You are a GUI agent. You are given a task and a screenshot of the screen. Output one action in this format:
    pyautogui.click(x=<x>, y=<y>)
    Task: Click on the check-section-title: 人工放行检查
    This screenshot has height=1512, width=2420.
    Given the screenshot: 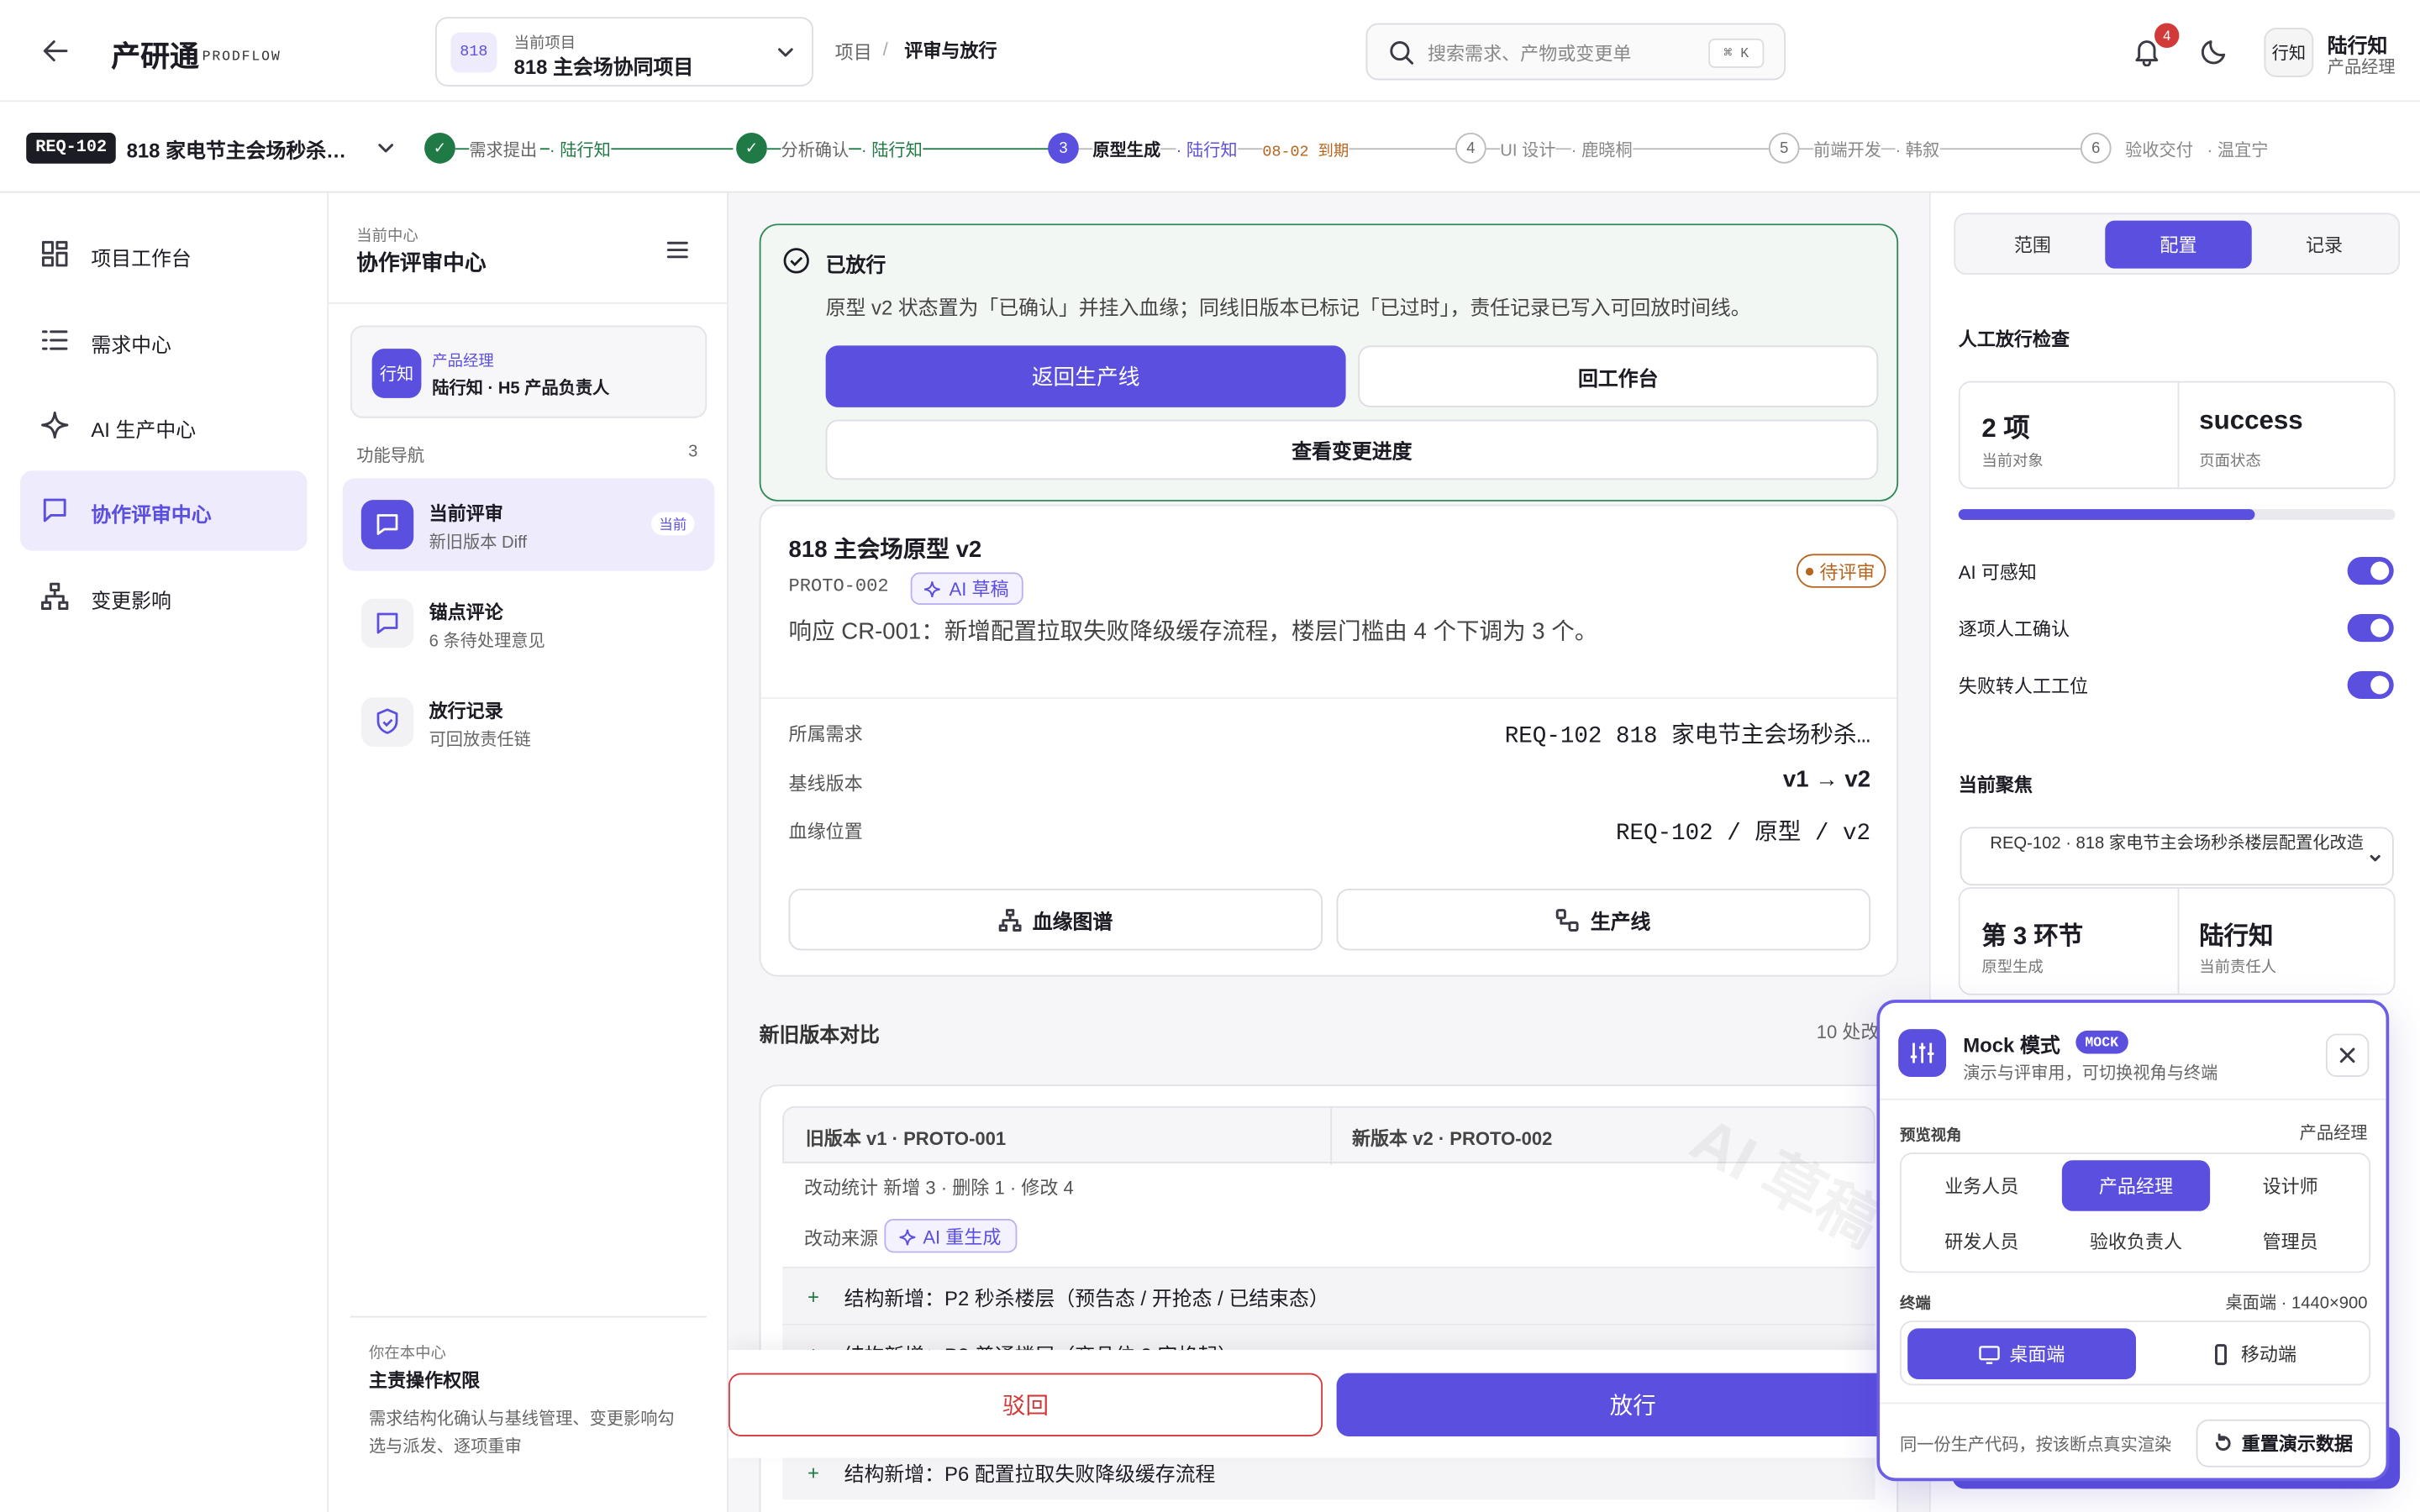 What is the action you would take?
    pyautogui.click(x=2014, y=339)
    